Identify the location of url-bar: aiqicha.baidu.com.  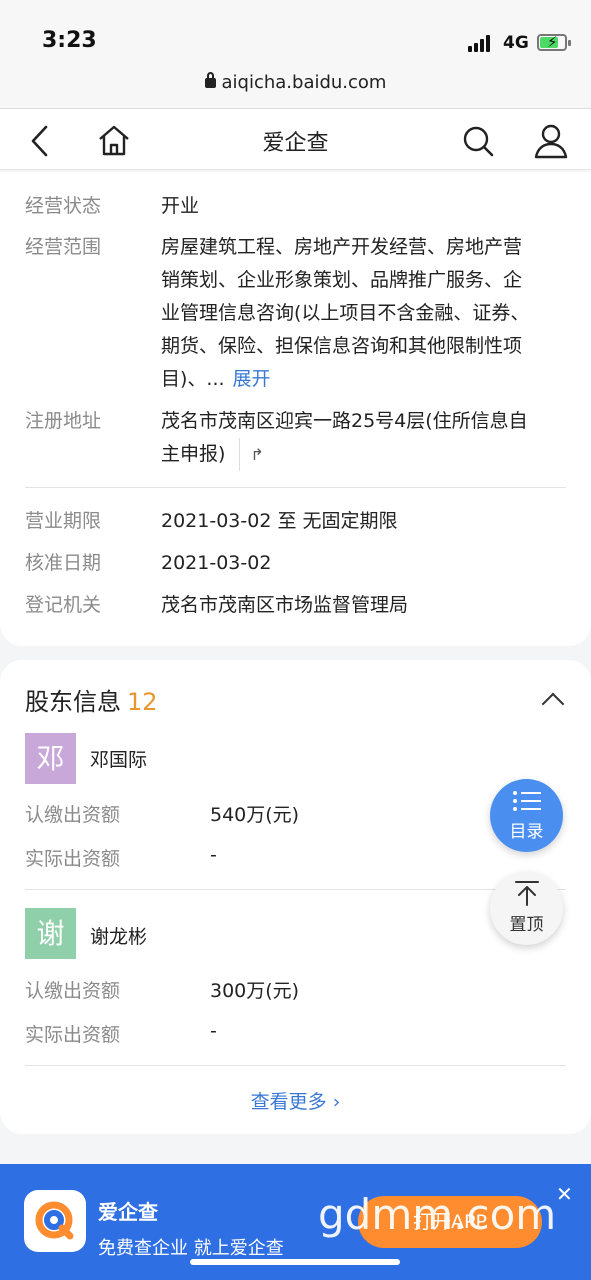
(295, 85).